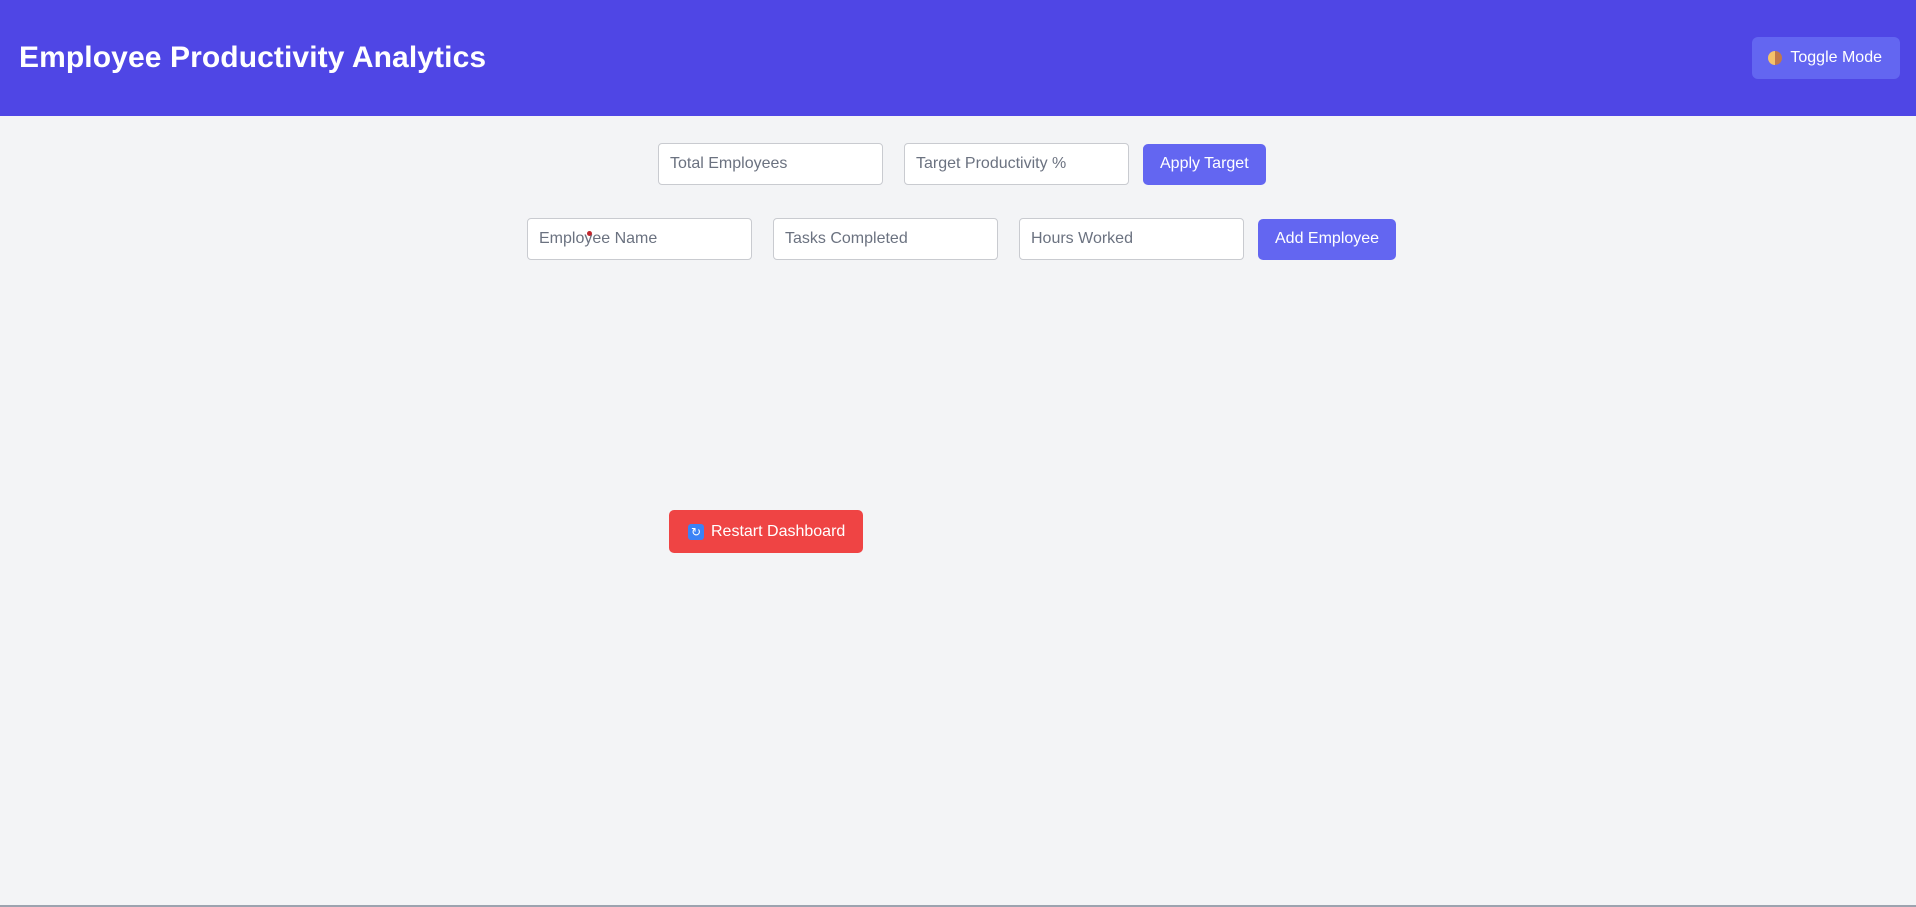 The height and width of the screenshot is (907, 1916). What do you see at coordinates (770, 164) in the screenshot?
I see `total-employees-input` at bounding box center [770, 164].